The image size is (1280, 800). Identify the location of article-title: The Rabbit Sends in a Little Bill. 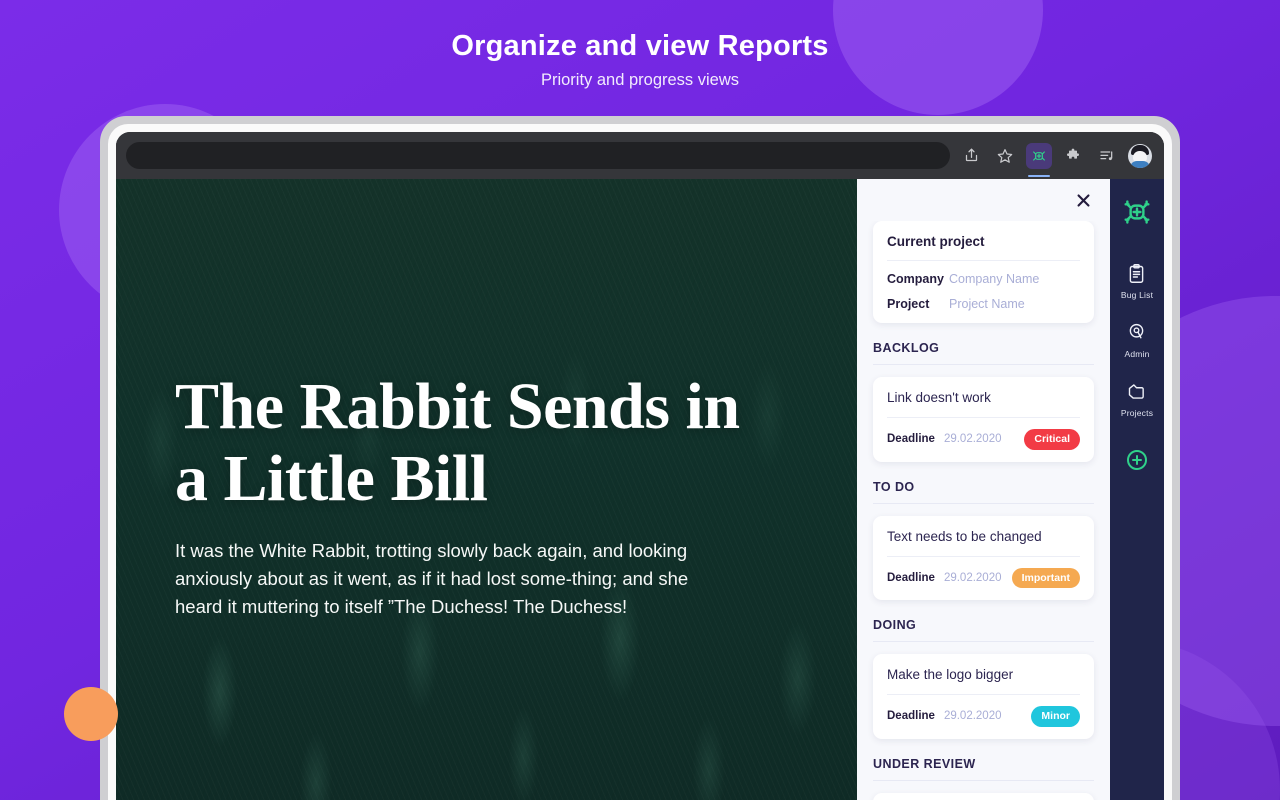
(457, 442).